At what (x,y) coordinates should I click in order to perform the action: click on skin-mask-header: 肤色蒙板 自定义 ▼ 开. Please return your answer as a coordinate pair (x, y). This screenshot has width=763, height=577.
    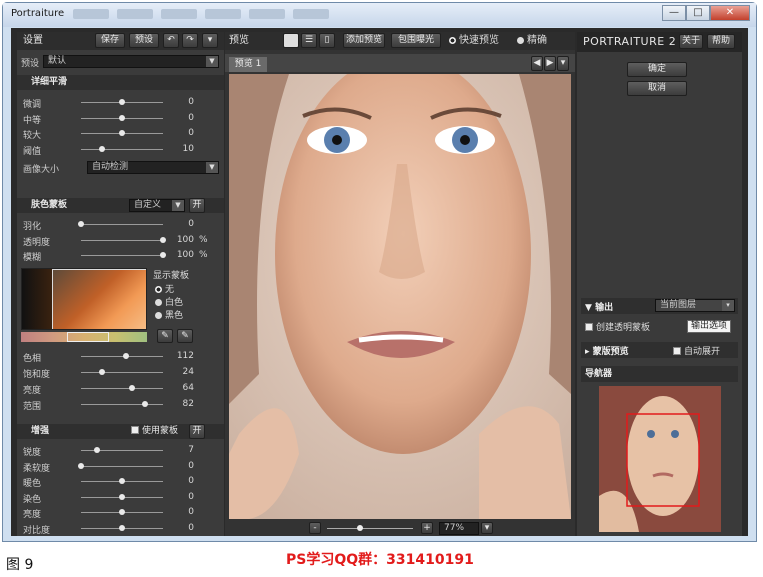
    Looking at the image, I should click on (120, 205).